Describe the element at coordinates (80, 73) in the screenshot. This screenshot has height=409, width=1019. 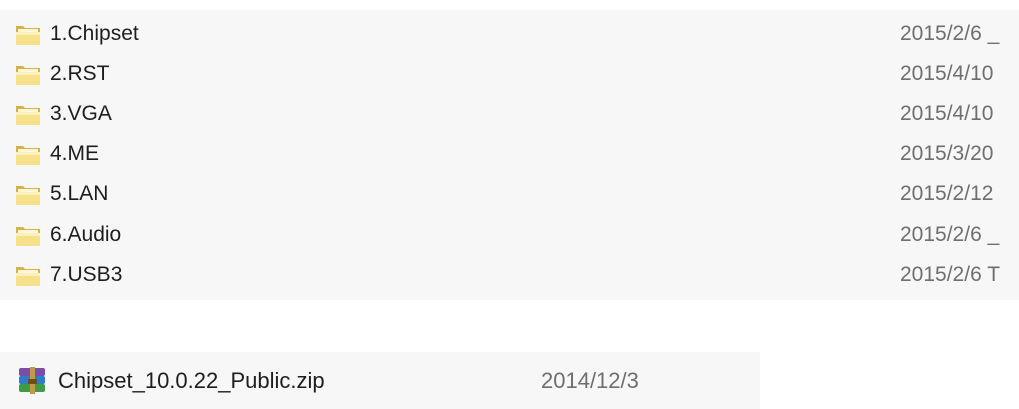
I see `folder-name: 2.RST` at that location.